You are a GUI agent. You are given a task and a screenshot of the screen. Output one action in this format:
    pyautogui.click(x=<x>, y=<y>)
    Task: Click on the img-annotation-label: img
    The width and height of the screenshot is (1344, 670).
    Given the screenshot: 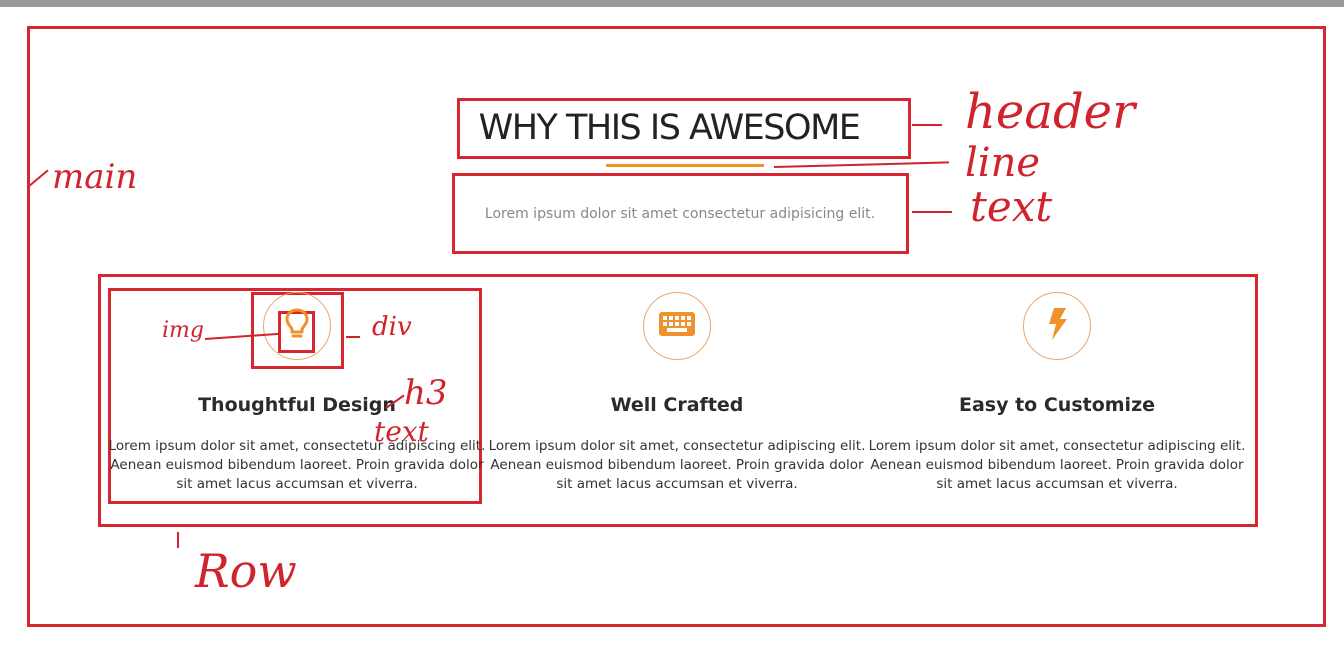 What is the action you would take?
    pyautogui.click(x=183, y=330)
    